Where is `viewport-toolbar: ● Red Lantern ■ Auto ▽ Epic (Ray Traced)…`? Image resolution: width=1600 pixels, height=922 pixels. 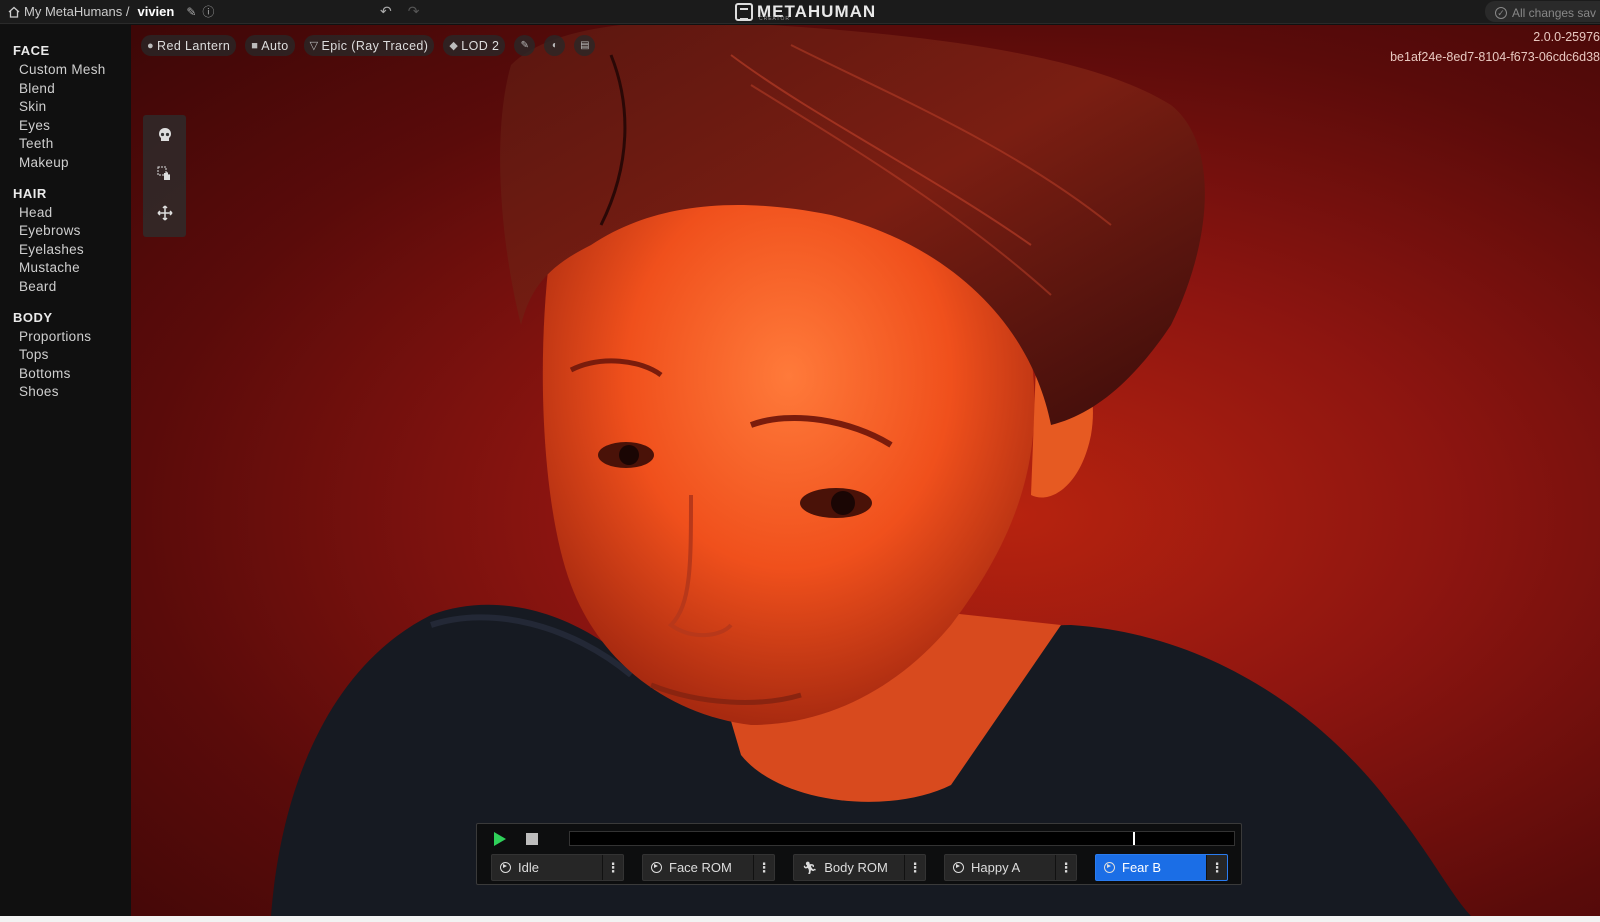 viewport-toolbar: ● Red Lantern ■ Auto ▽ Epic (Ray Traced)… is located at coordinates (368, 45).